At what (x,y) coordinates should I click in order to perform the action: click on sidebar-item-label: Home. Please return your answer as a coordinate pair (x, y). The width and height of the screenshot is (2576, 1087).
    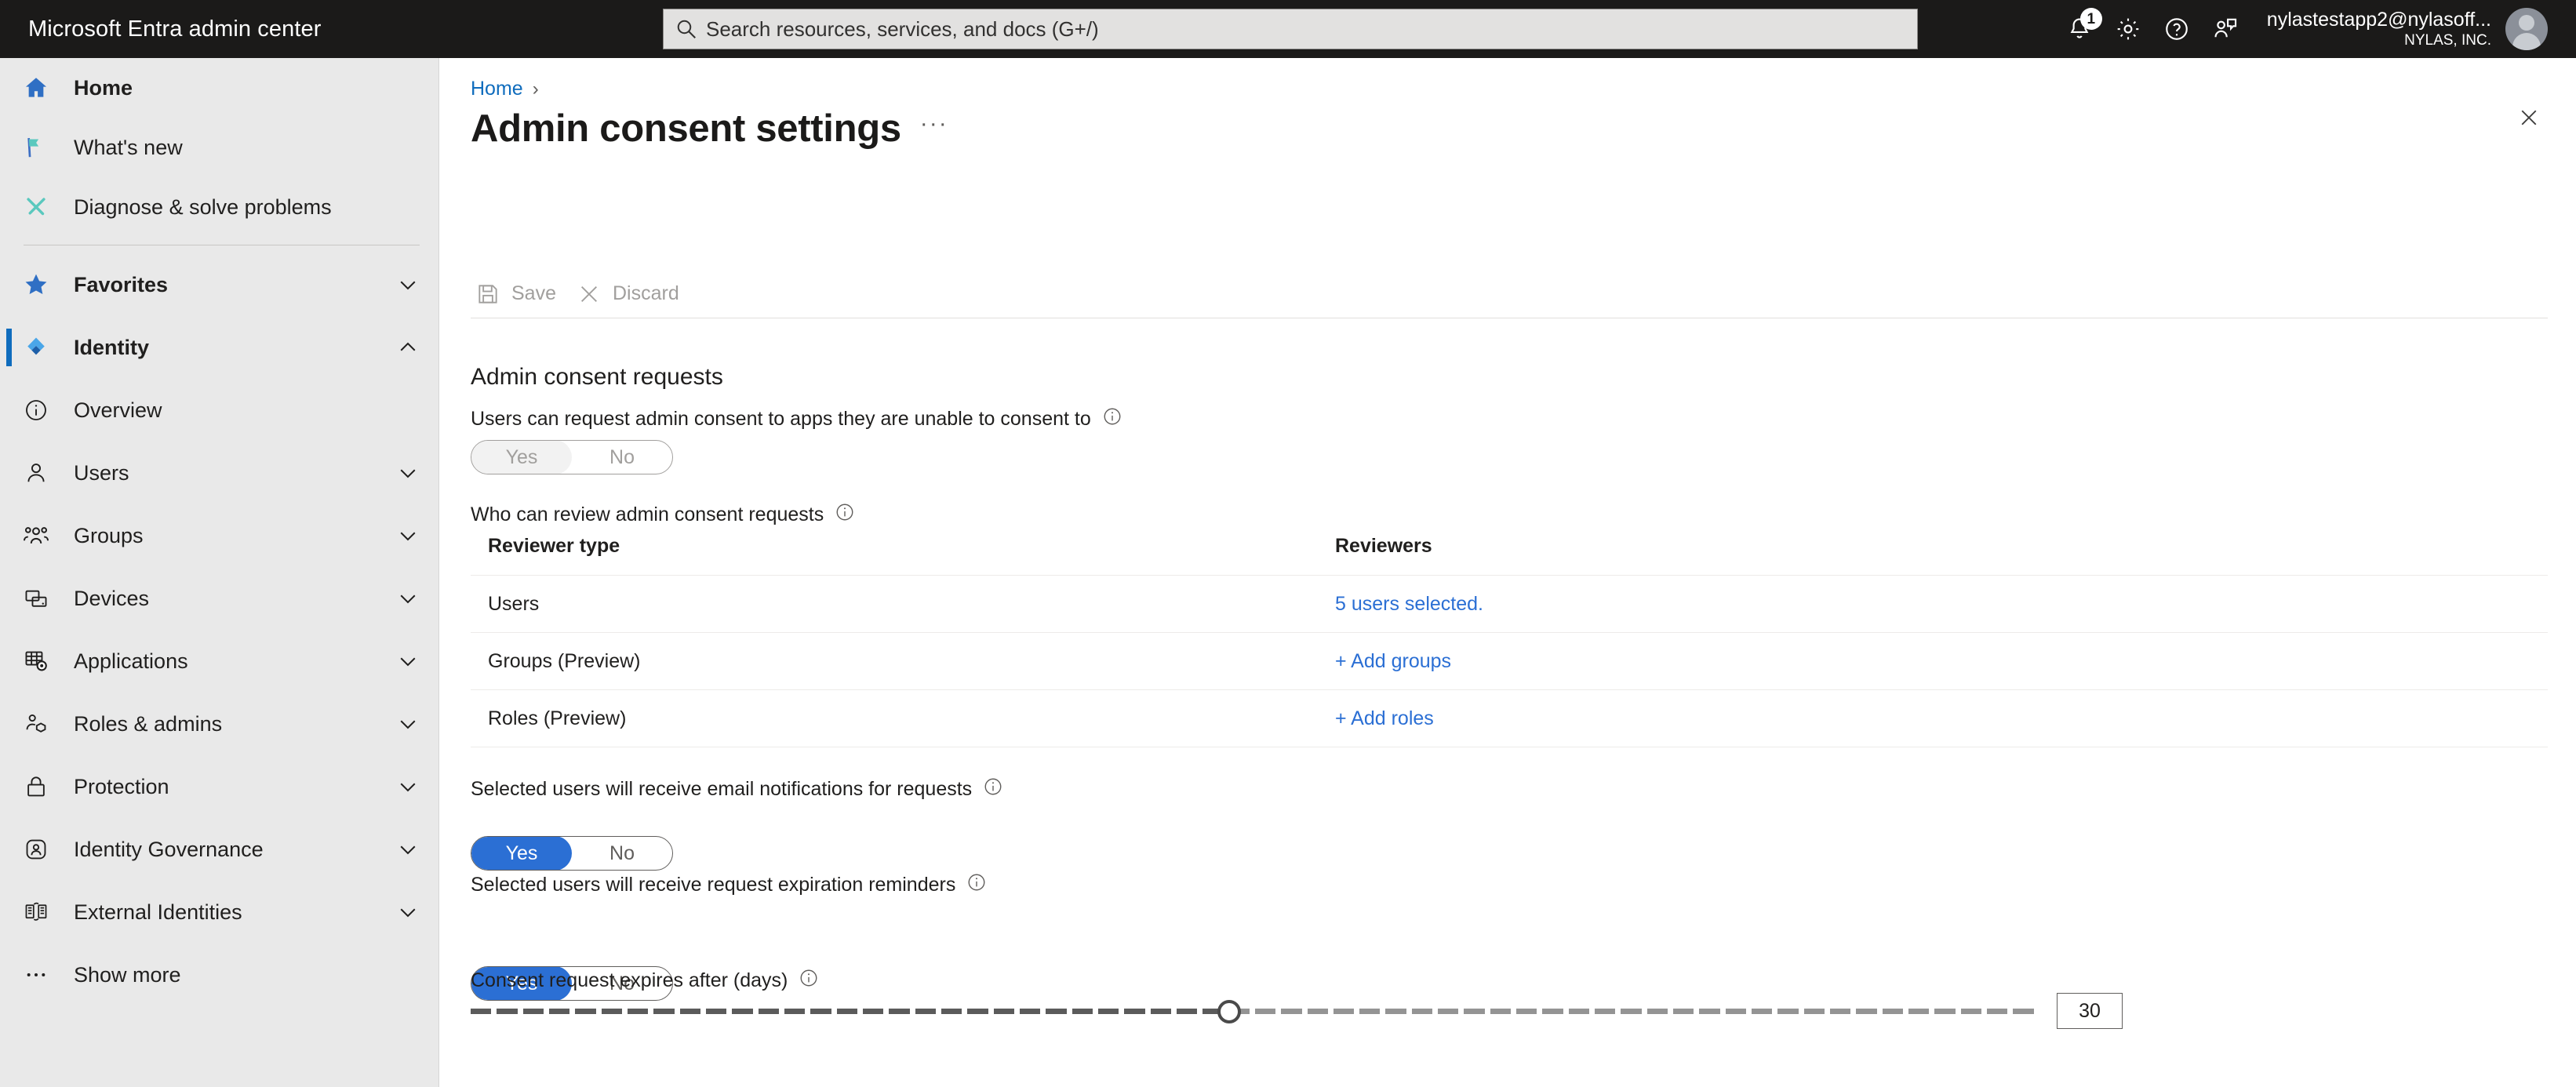
    Looking at the image, I should click on (103, 87).